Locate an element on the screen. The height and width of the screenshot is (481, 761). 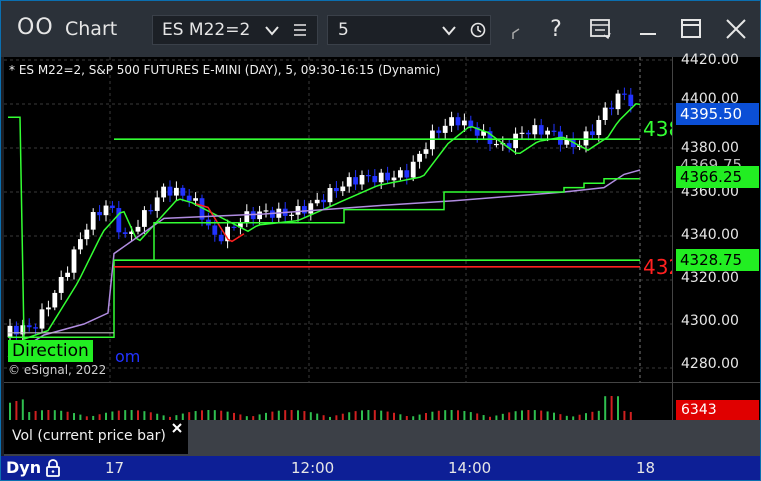
app-logo: OO is located at coordinates (35, 27).